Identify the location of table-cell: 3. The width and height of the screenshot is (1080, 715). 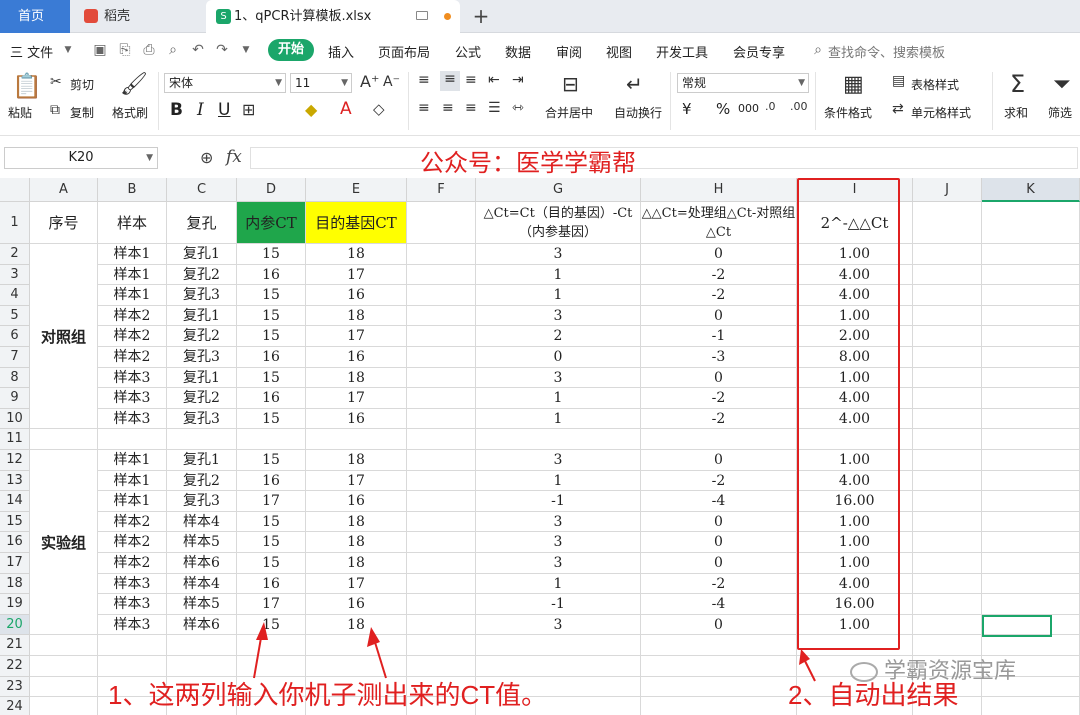
(558, 316).